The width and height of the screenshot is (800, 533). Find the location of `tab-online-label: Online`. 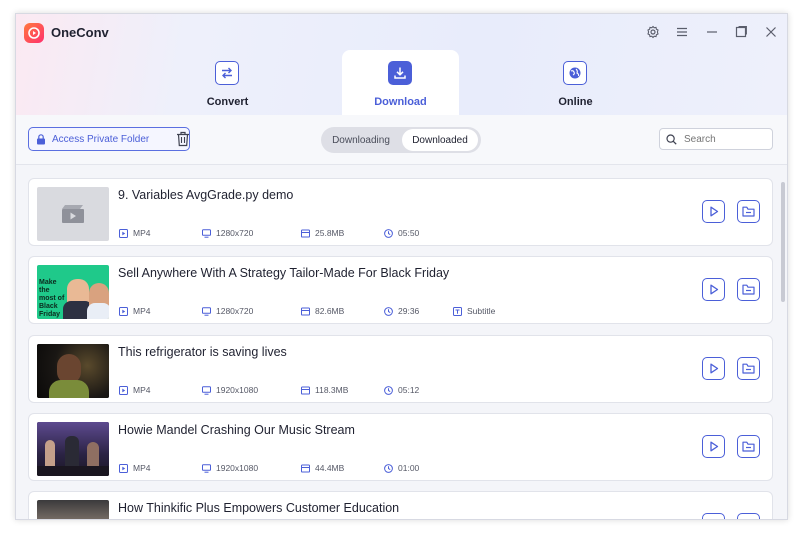

tab-online-label: Online is located at coordinates (575, 102).